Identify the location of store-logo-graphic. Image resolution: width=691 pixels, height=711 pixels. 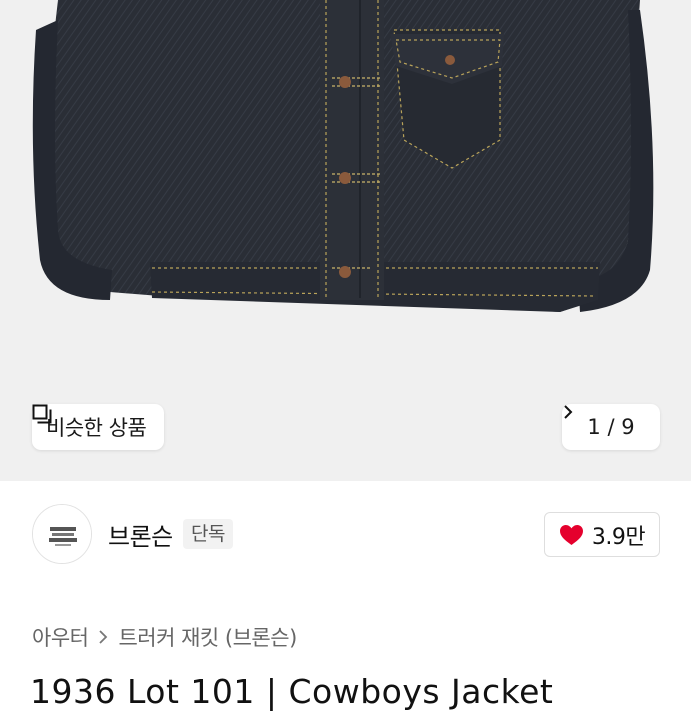
(62, 534).